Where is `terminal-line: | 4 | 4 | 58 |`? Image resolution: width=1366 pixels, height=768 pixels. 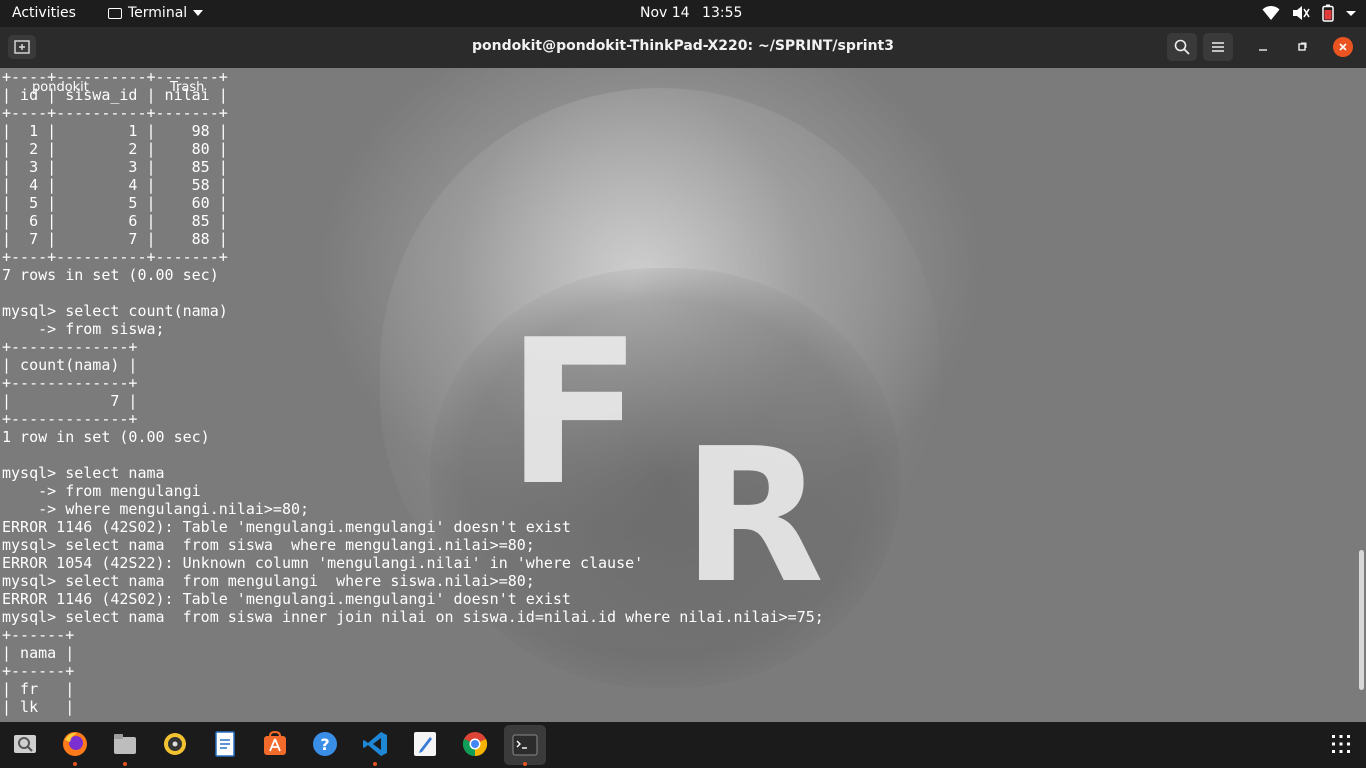 terminal-line: | 4 | 4 | 58 | is located at coordinates (115, 185).